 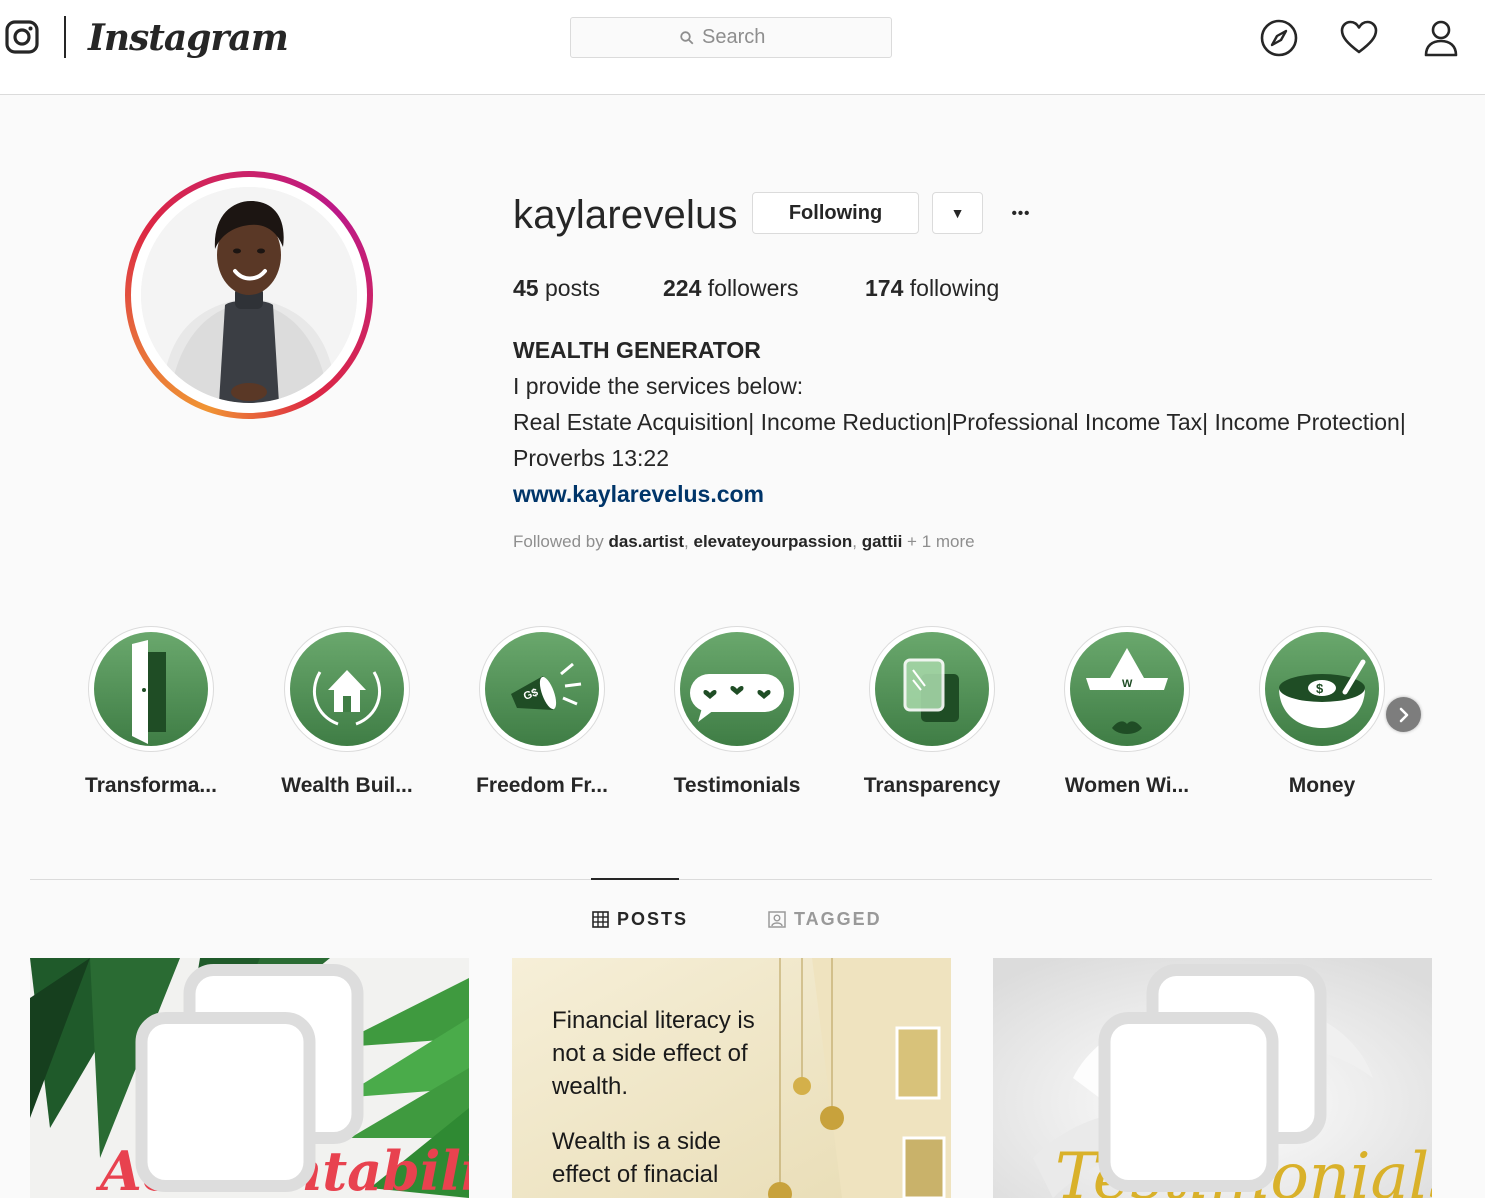 What do you see at coordinates (687, 37) in the screenshot?
I see `search-icon` at bounding box center [687, 37].